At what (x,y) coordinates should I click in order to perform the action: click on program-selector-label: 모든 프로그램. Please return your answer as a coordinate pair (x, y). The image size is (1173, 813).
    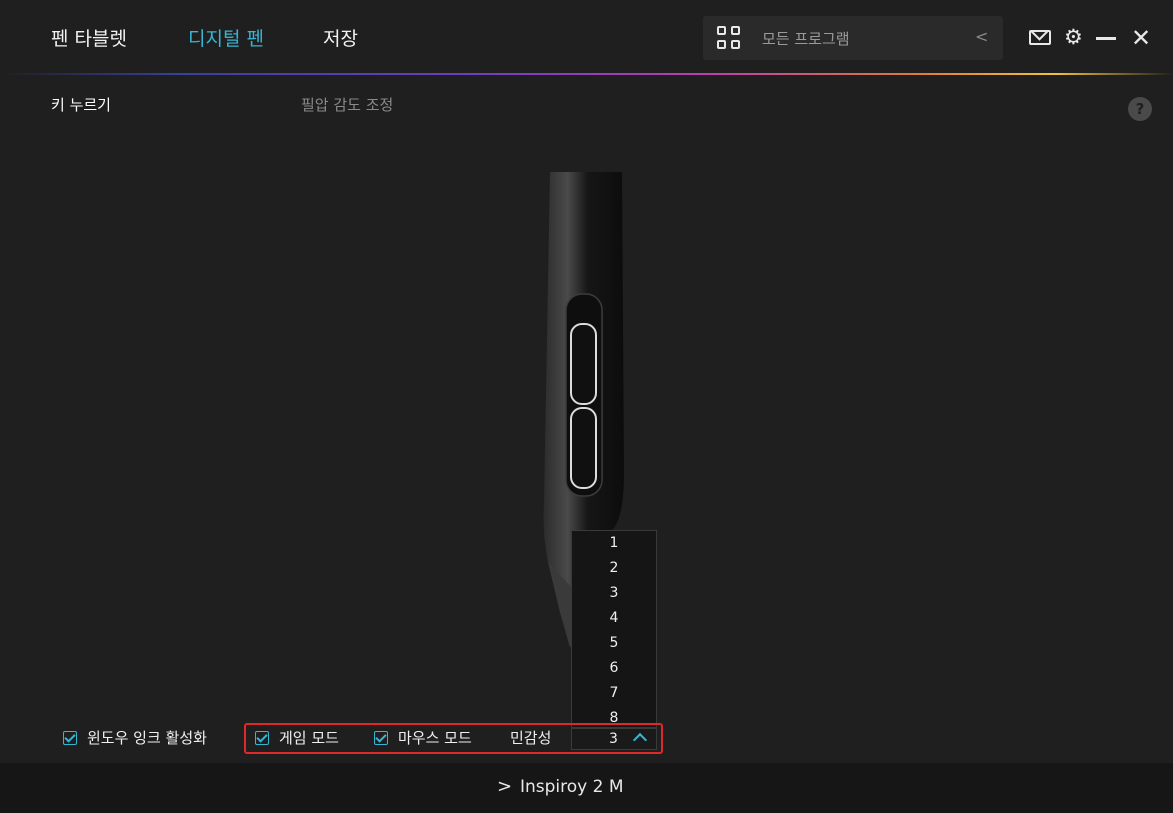
    Looking at the image, I should click on (806, 39).